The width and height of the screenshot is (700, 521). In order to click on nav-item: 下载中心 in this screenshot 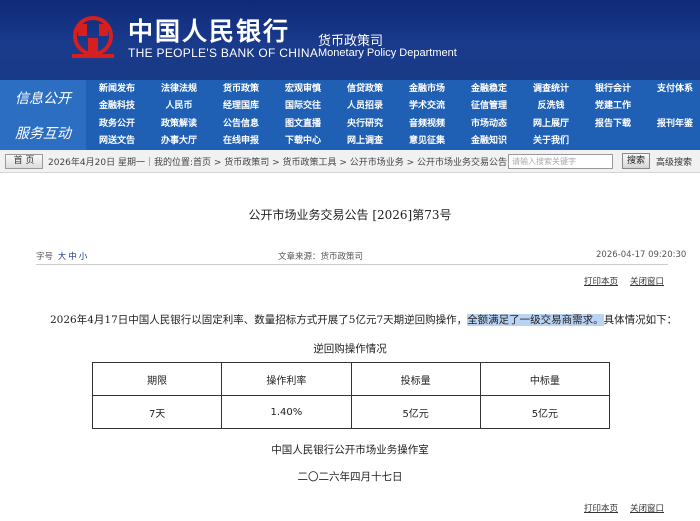, I will do `click(303, 141)`.